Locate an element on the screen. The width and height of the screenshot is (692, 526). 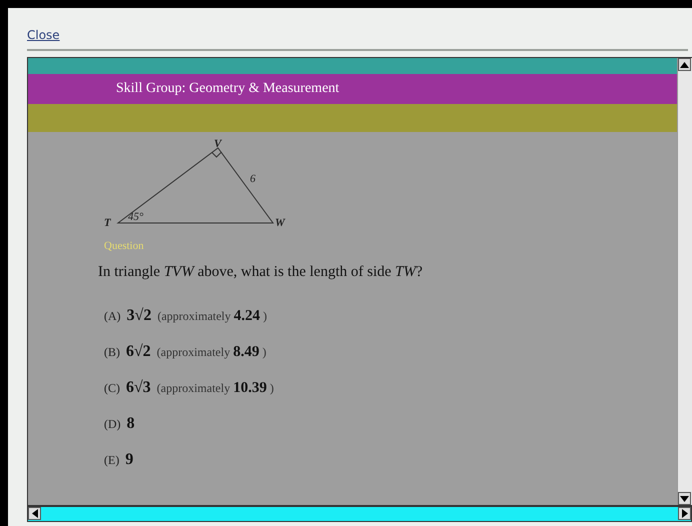
vertex-label: V is located at coordinates (218, 144).